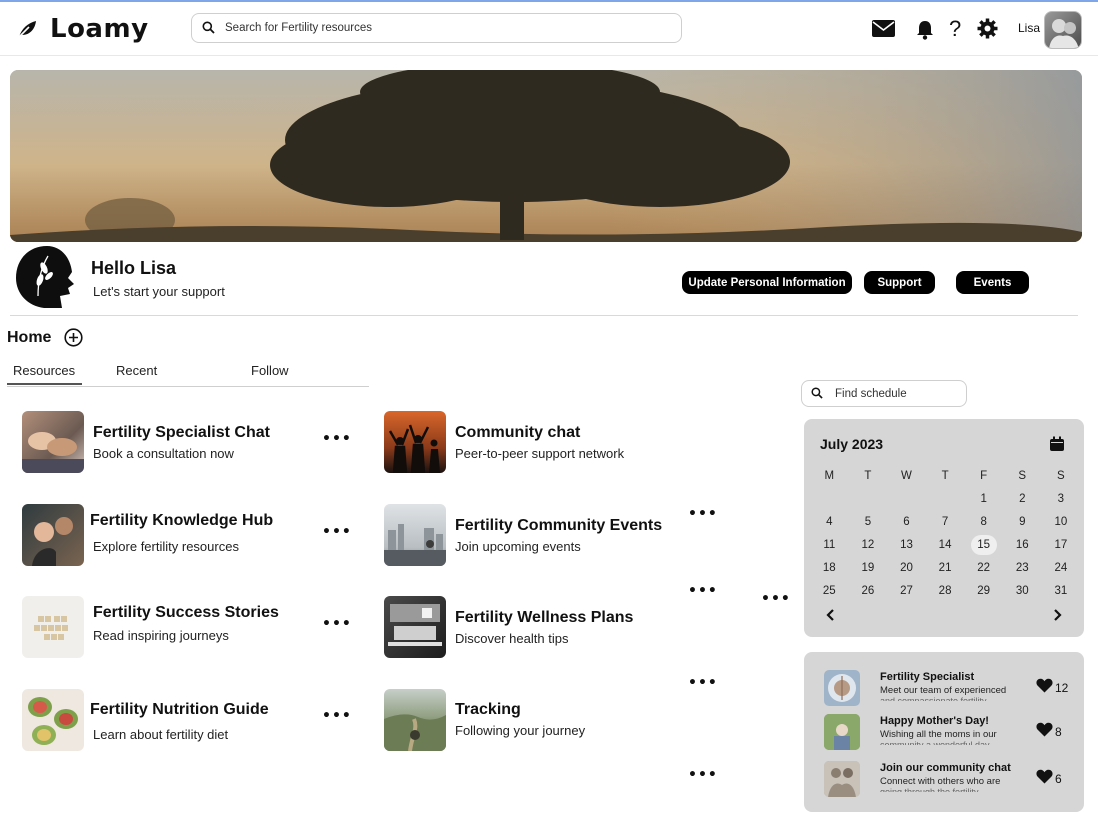  I want to click on help-icon: ?, so click(955, 29).